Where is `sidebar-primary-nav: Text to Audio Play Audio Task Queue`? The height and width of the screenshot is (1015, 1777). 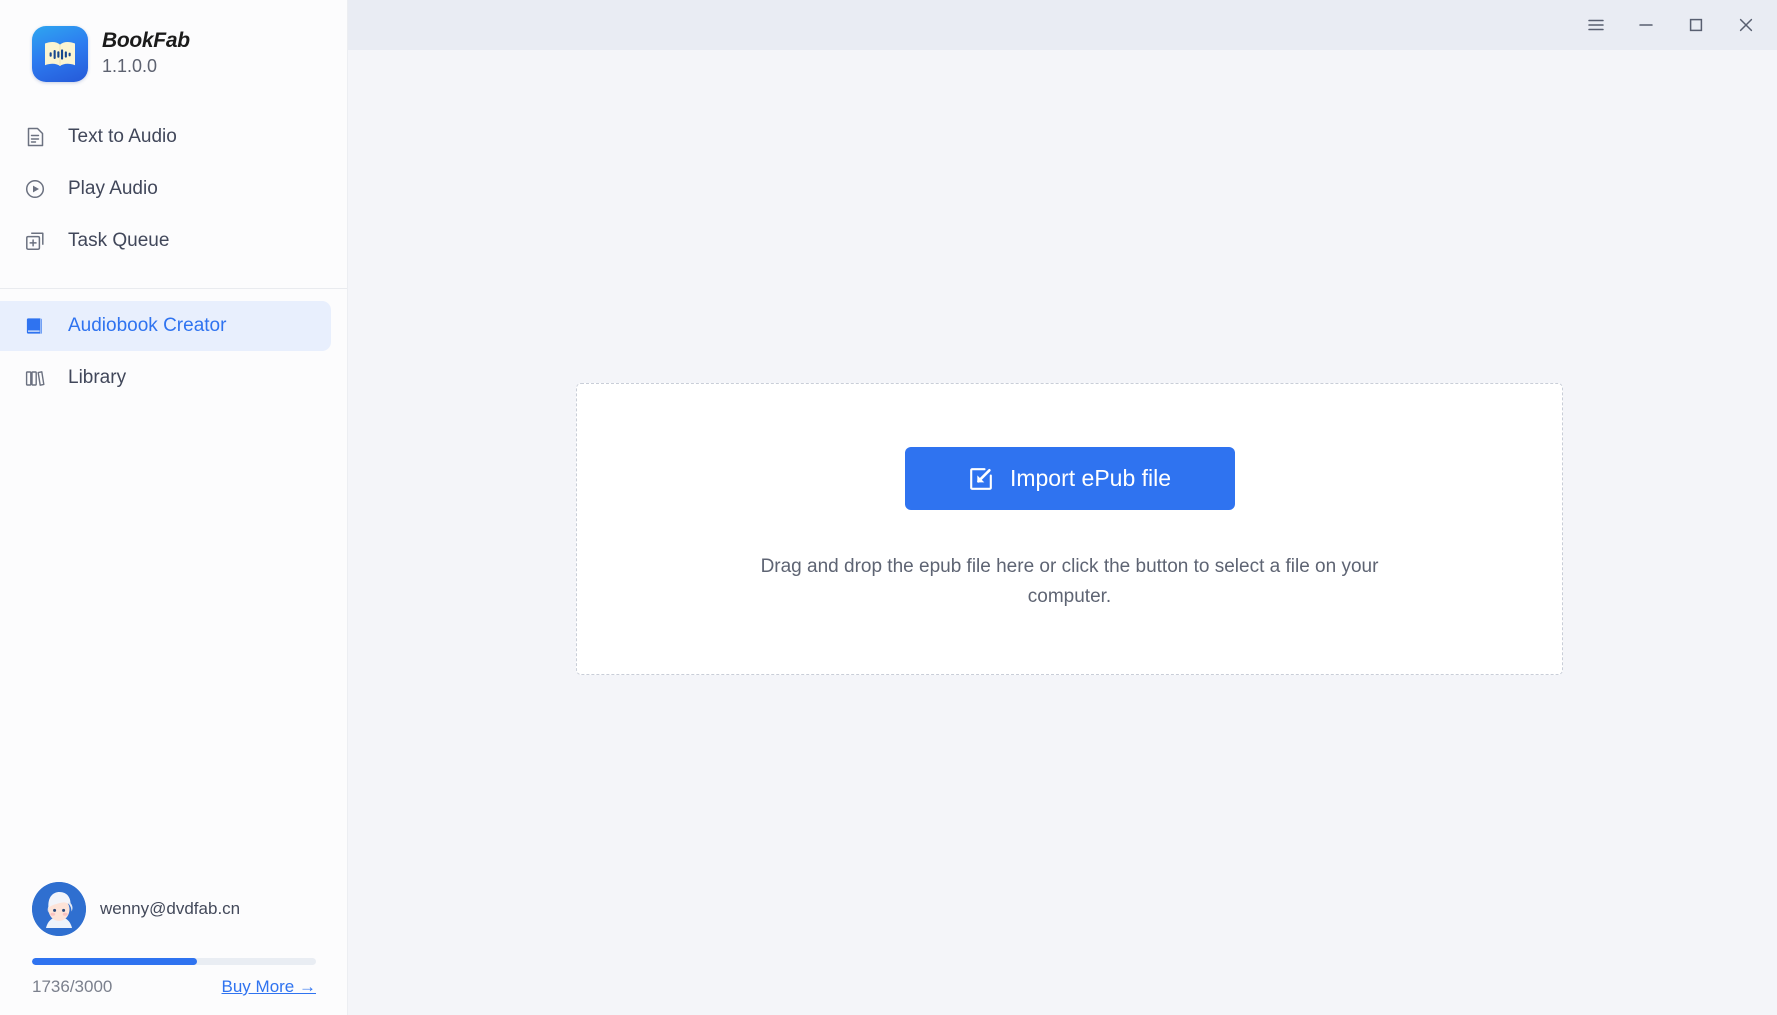 sidebar-primary-nav: Text to Audio Play Audio Task Queue is located at coordinates (173, 189).